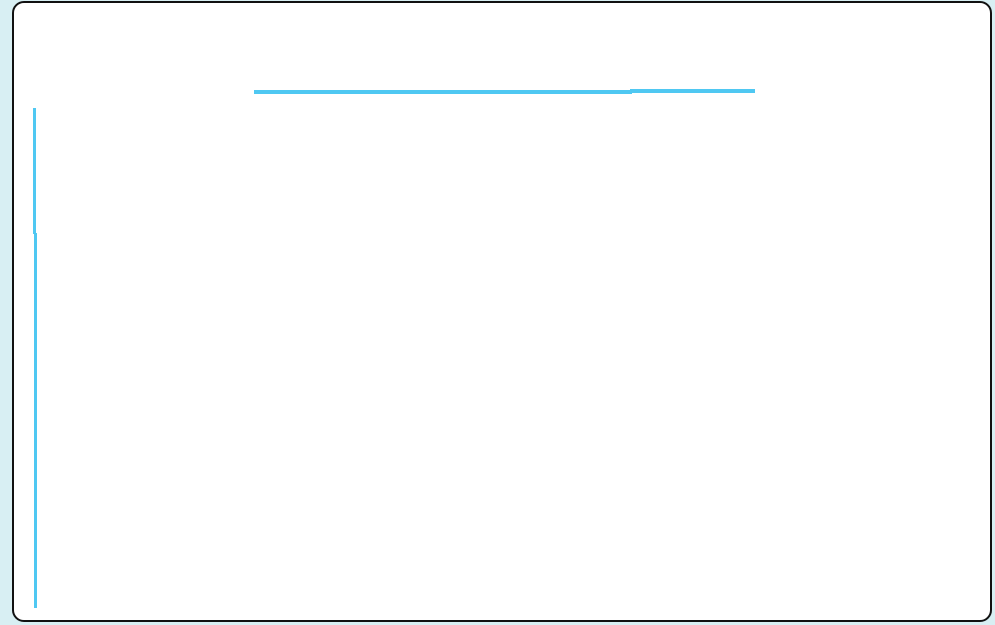 The width and height of the screenshot is (995, 625). I want to click on left-edge-strip, so click(6, 312).